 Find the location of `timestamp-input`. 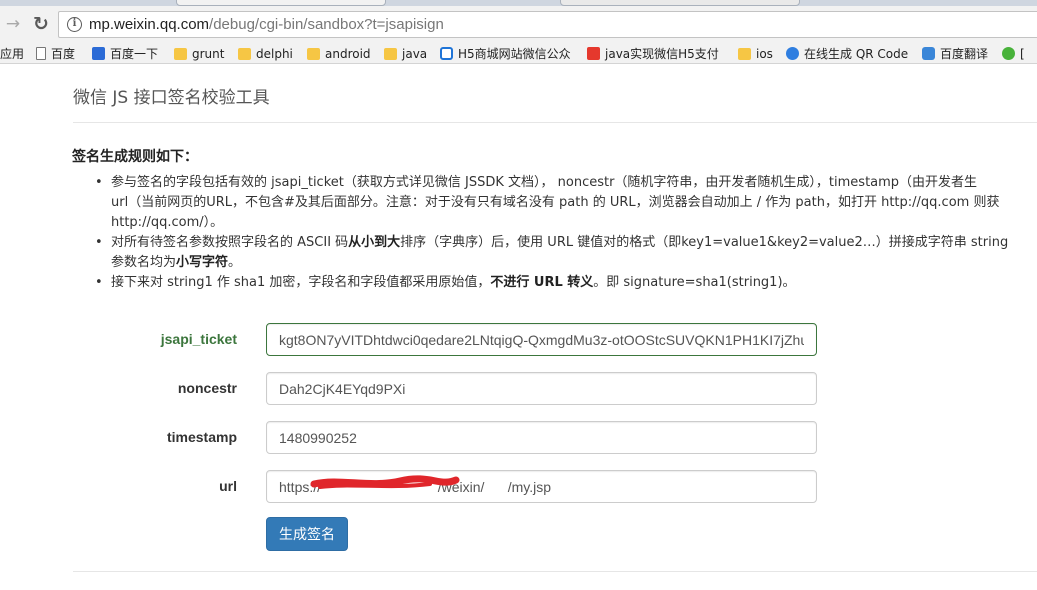

timestamp-input is located at coordinates (541, 437).